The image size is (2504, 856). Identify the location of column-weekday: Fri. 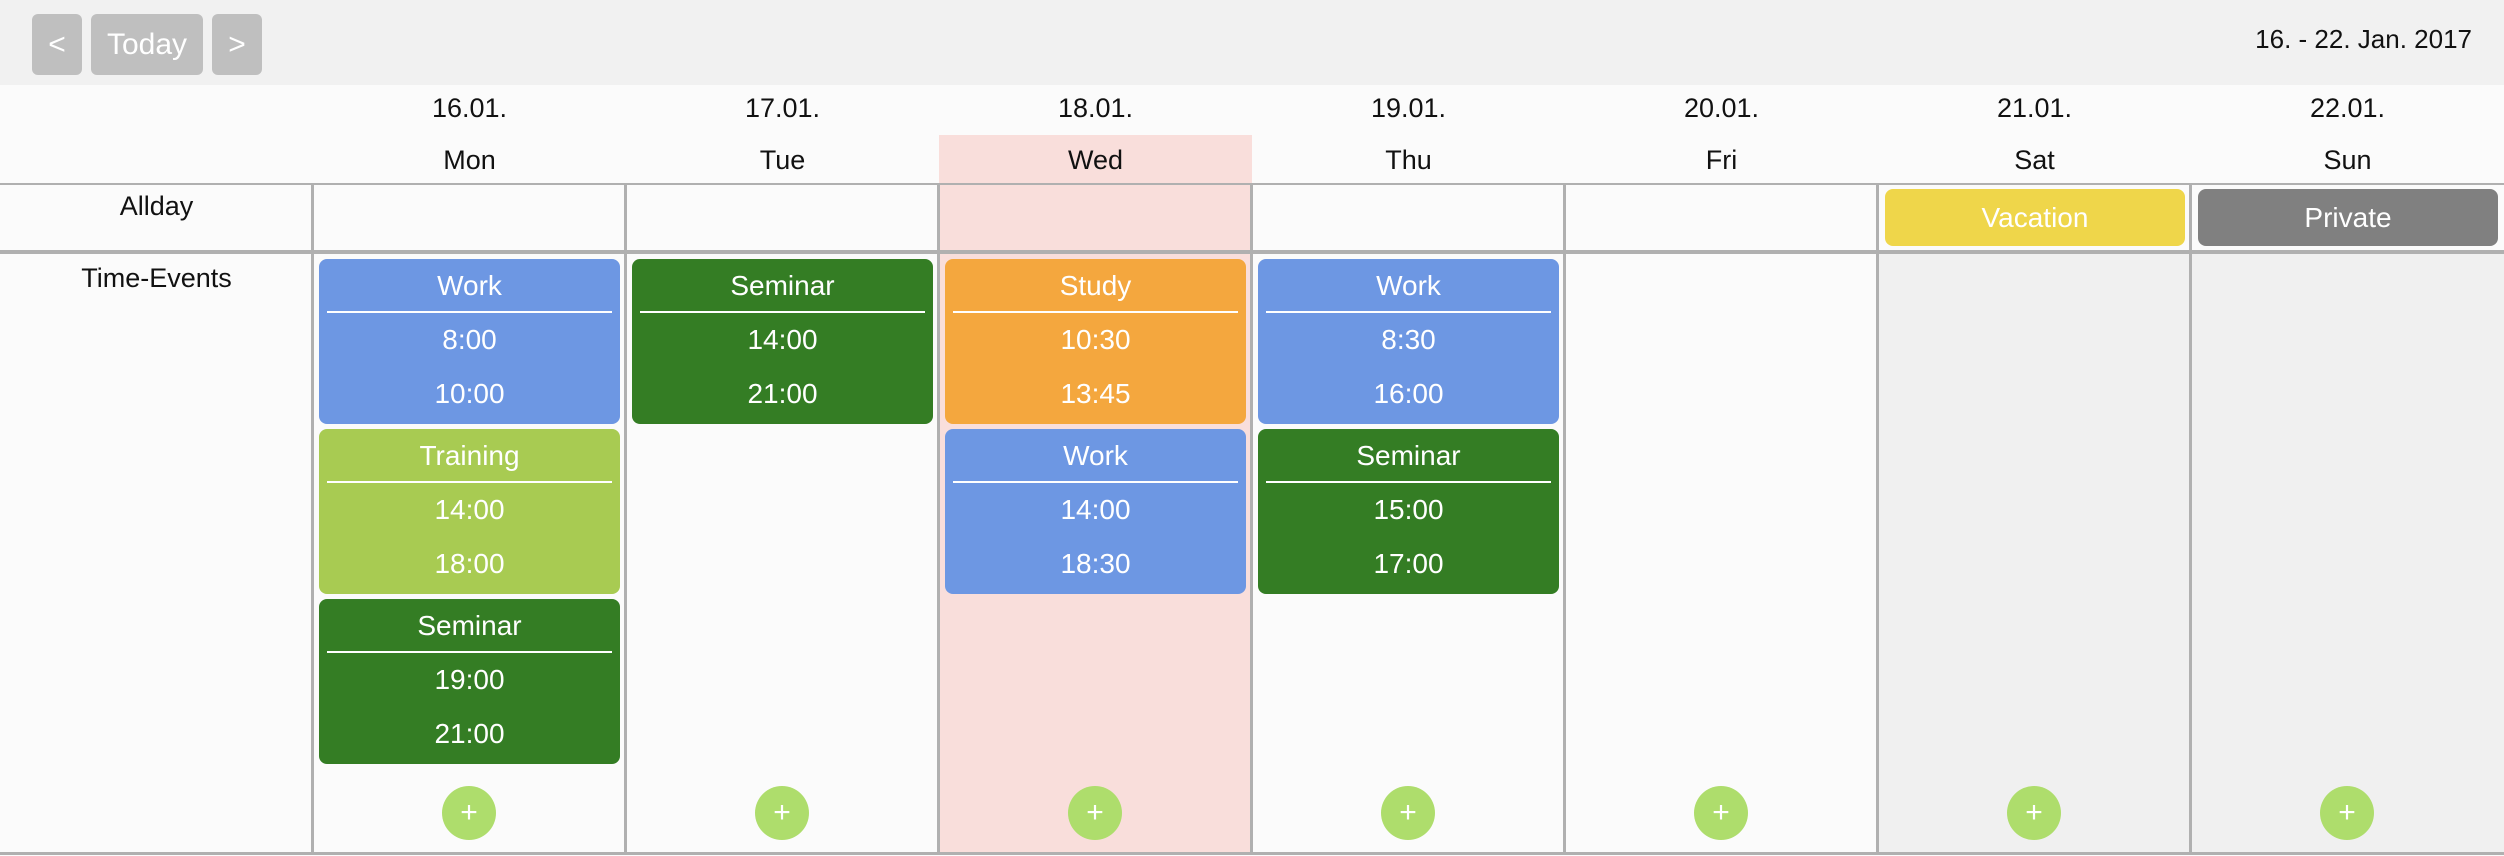
(1721, 160).